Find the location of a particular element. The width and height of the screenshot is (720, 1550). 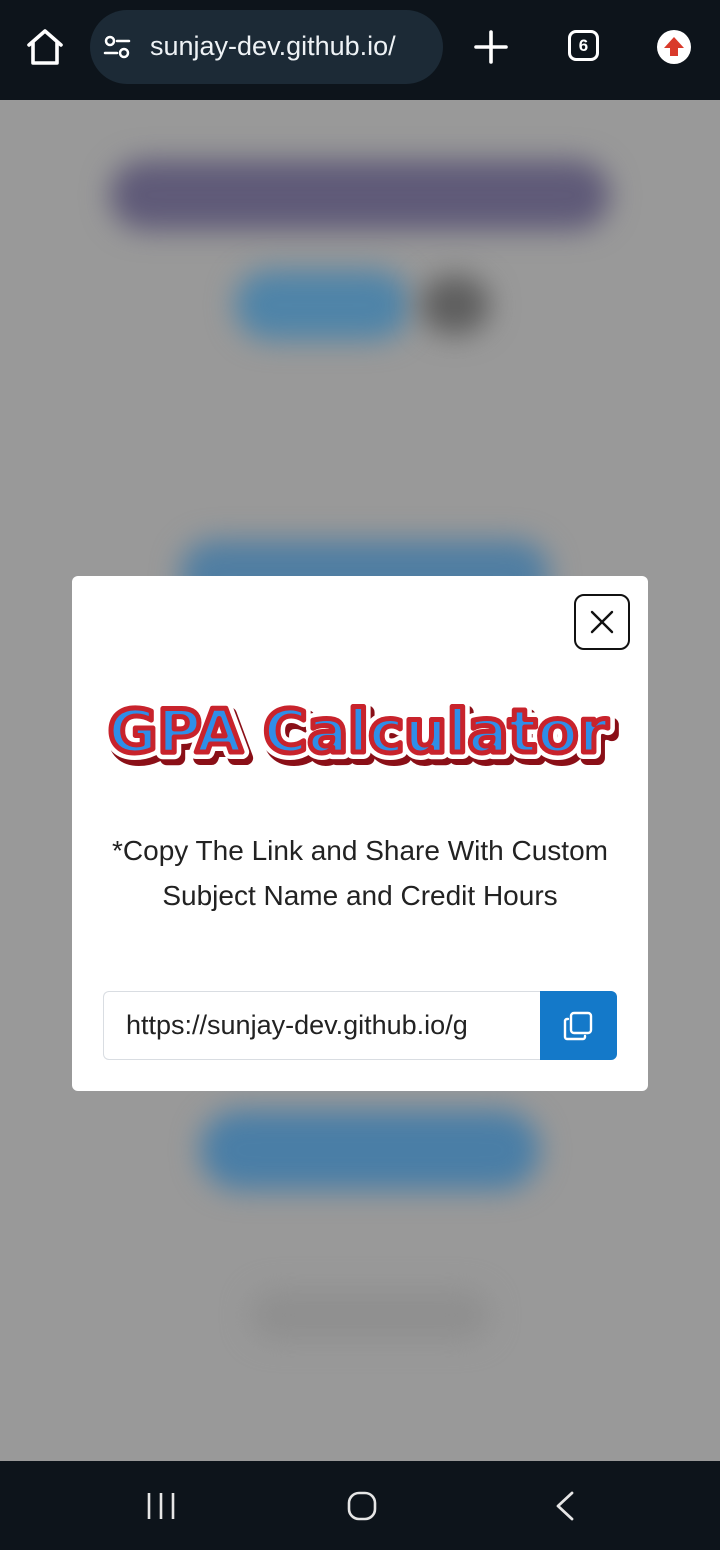

new-tab-icon is located at coordinates (491, 47).